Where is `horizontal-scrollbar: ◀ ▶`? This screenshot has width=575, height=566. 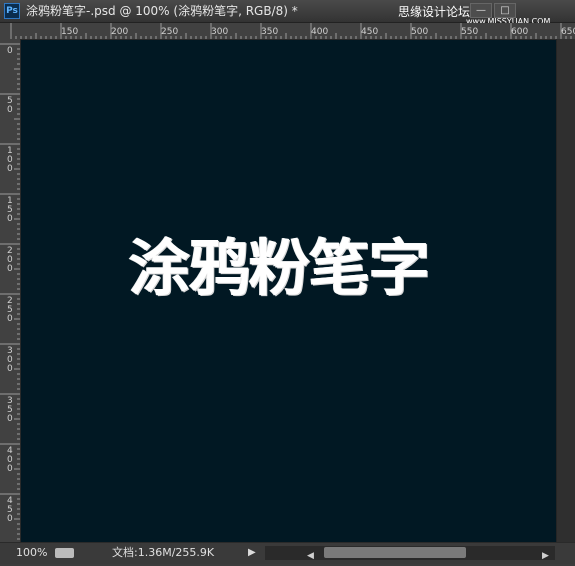 horizontal-scrollbar: ◀ ▶ is located at coordinates (410, 553).